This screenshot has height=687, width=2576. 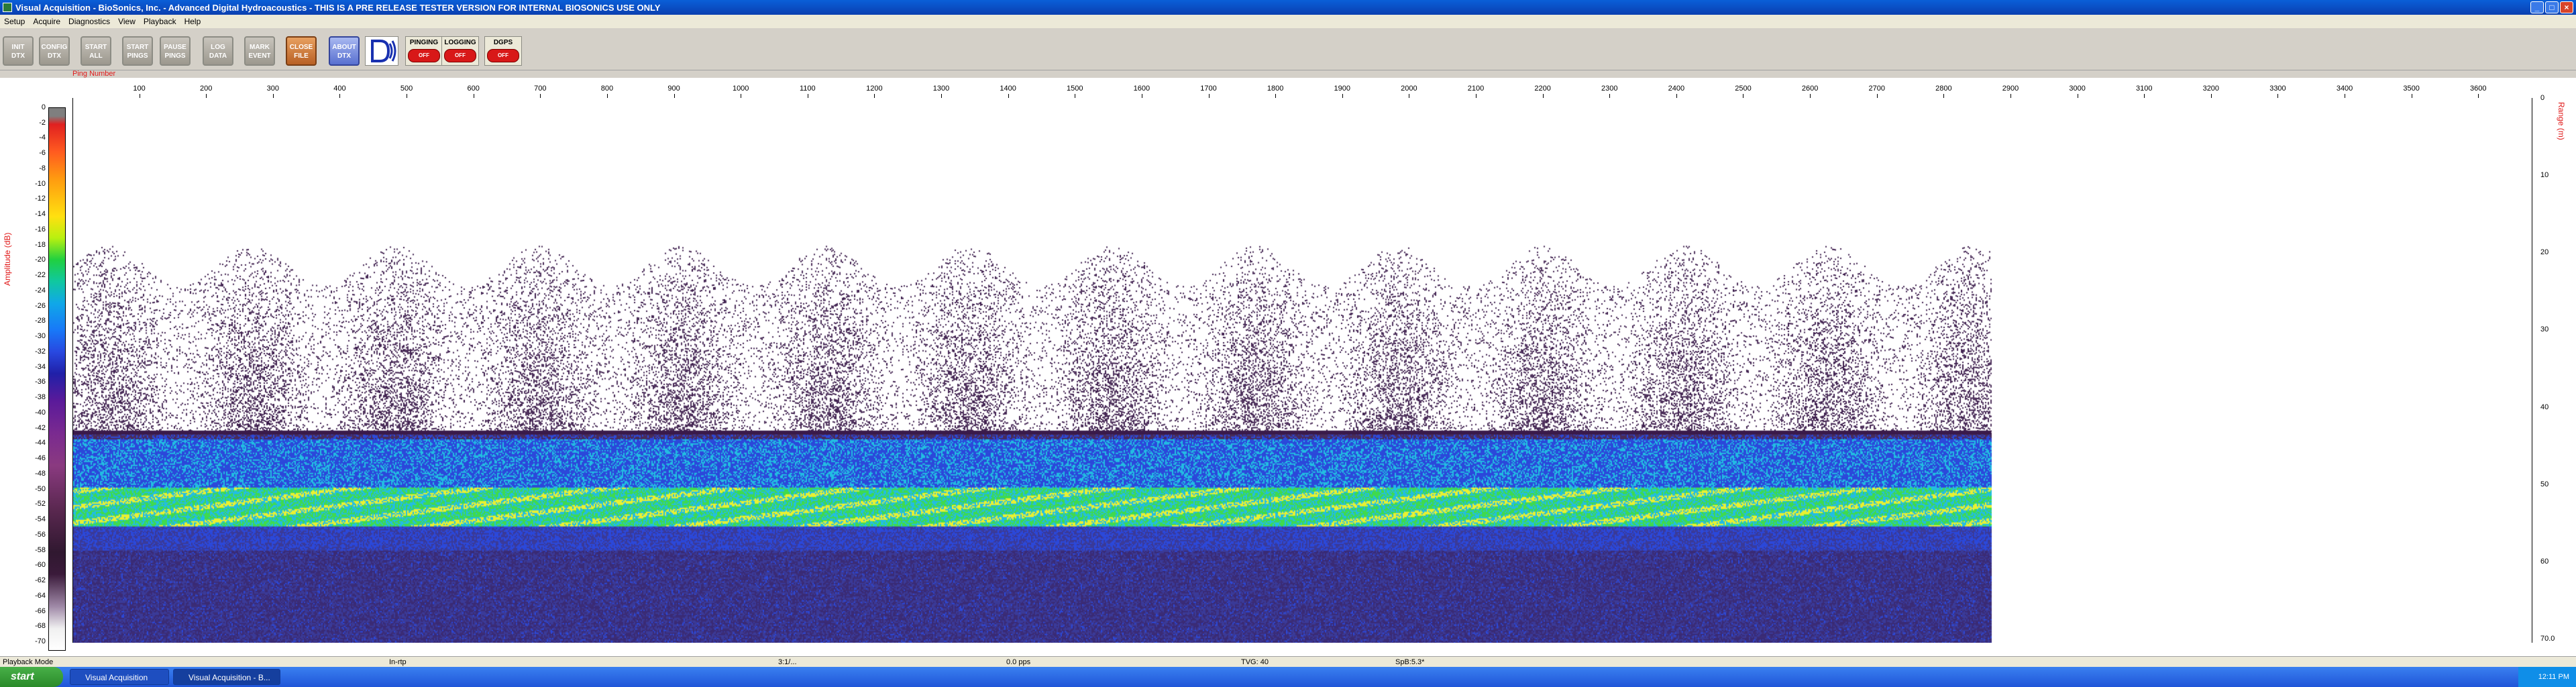 I want to click on amplitude-axis-label: Amplitude (dB), so click(x=7, y=259).